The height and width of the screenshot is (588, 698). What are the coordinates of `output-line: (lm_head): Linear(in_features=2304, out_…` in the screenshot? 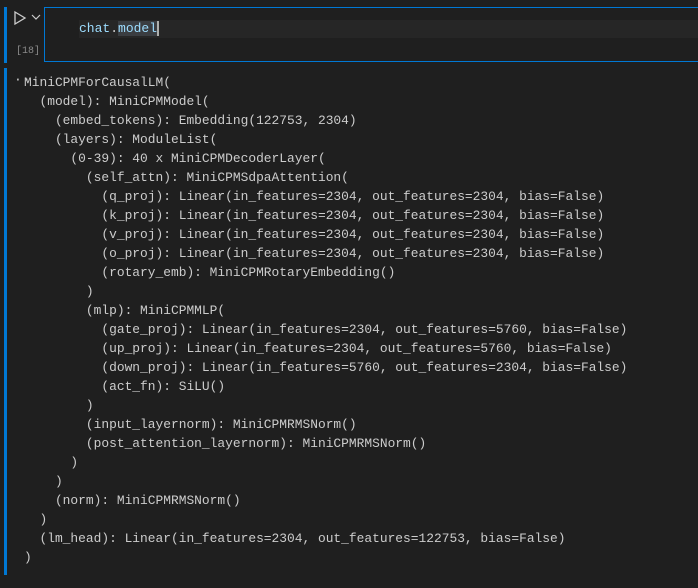 It's located at (295, 538).